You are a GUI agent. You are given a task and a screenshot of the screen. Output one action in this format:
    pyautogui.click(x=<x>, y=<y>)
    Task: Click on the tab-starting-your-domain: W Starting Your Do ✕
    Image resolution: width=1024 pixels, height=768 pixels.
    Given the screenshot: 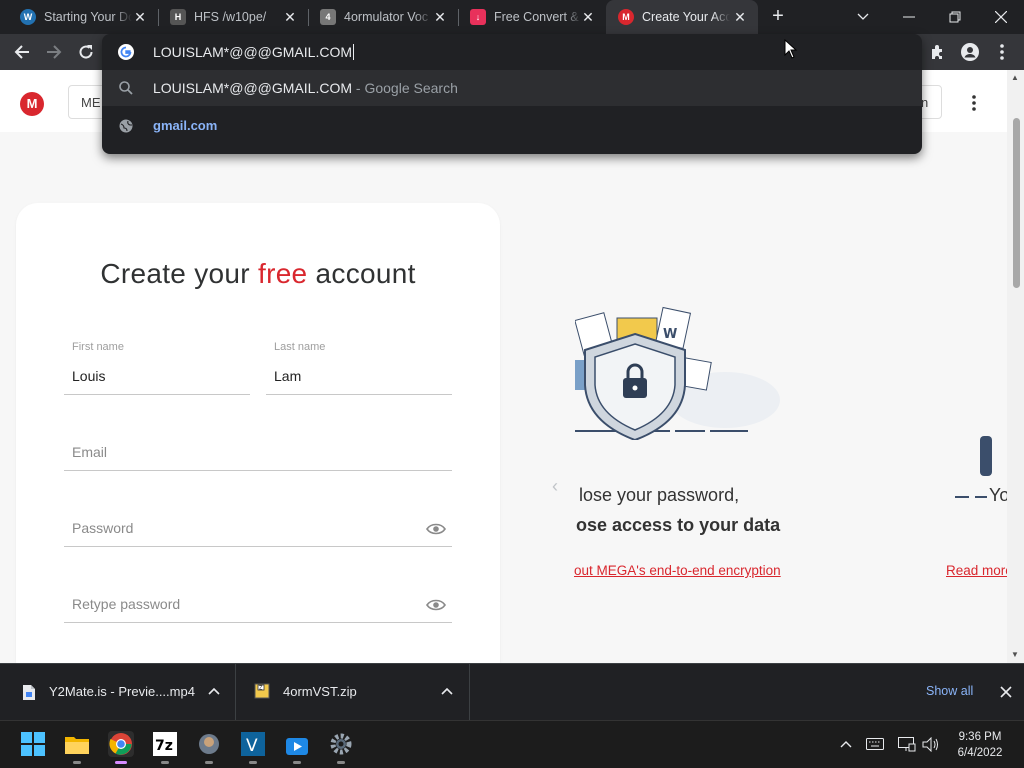 What is the action you would take?
    pyautogui.click(x=79, y=17)
    